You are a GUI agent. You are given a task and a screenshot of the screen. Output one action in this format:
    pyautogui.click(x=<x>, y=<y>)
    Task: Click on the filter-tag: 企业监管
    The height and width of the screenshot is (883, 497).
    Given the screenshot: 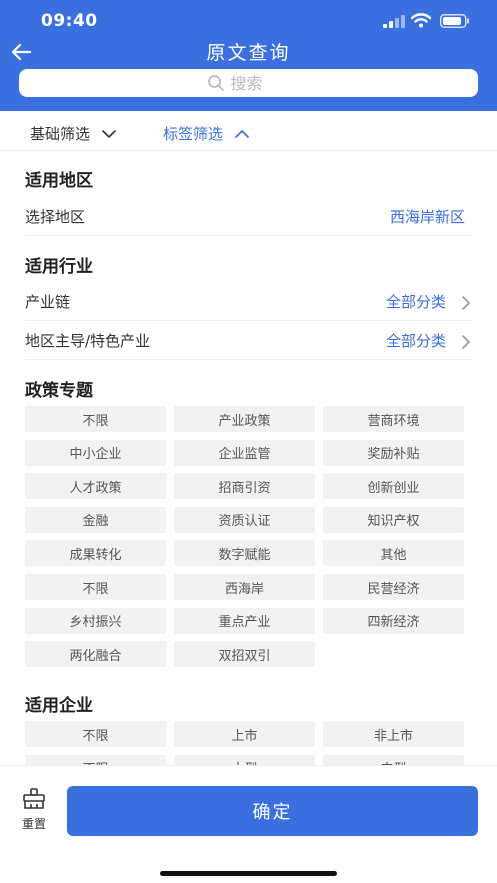 What is the action you would take?
    pyautogui.click(x=244, y=452)
    